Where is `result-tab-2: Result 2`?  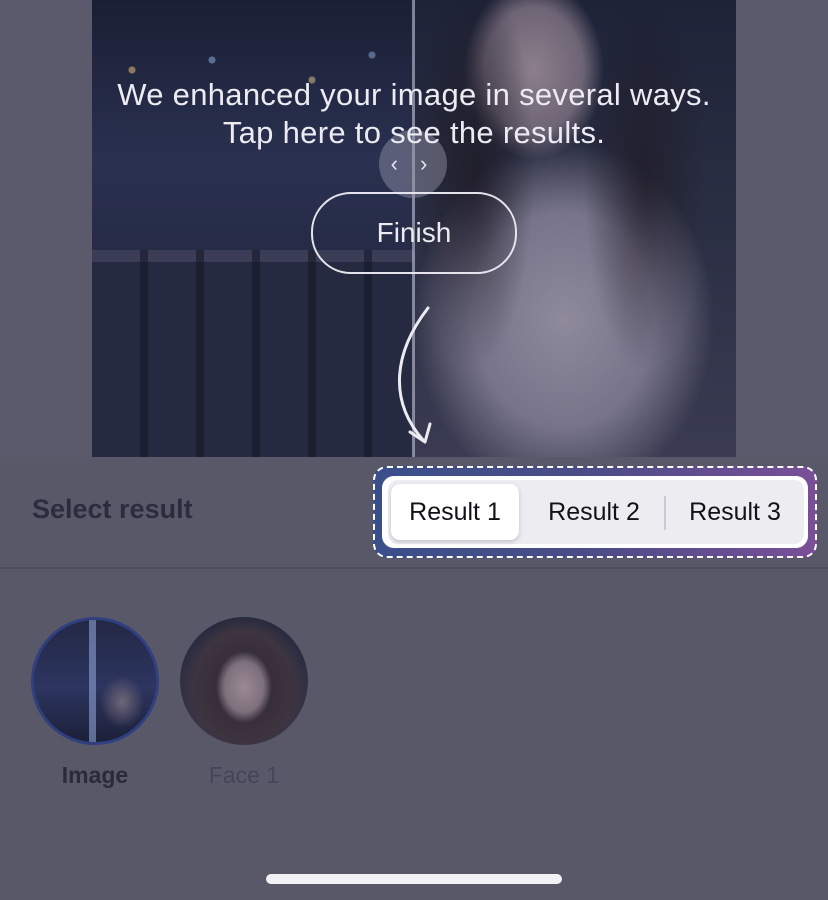 result-tab-2: Result 2 is located at coordinates (594, 512).